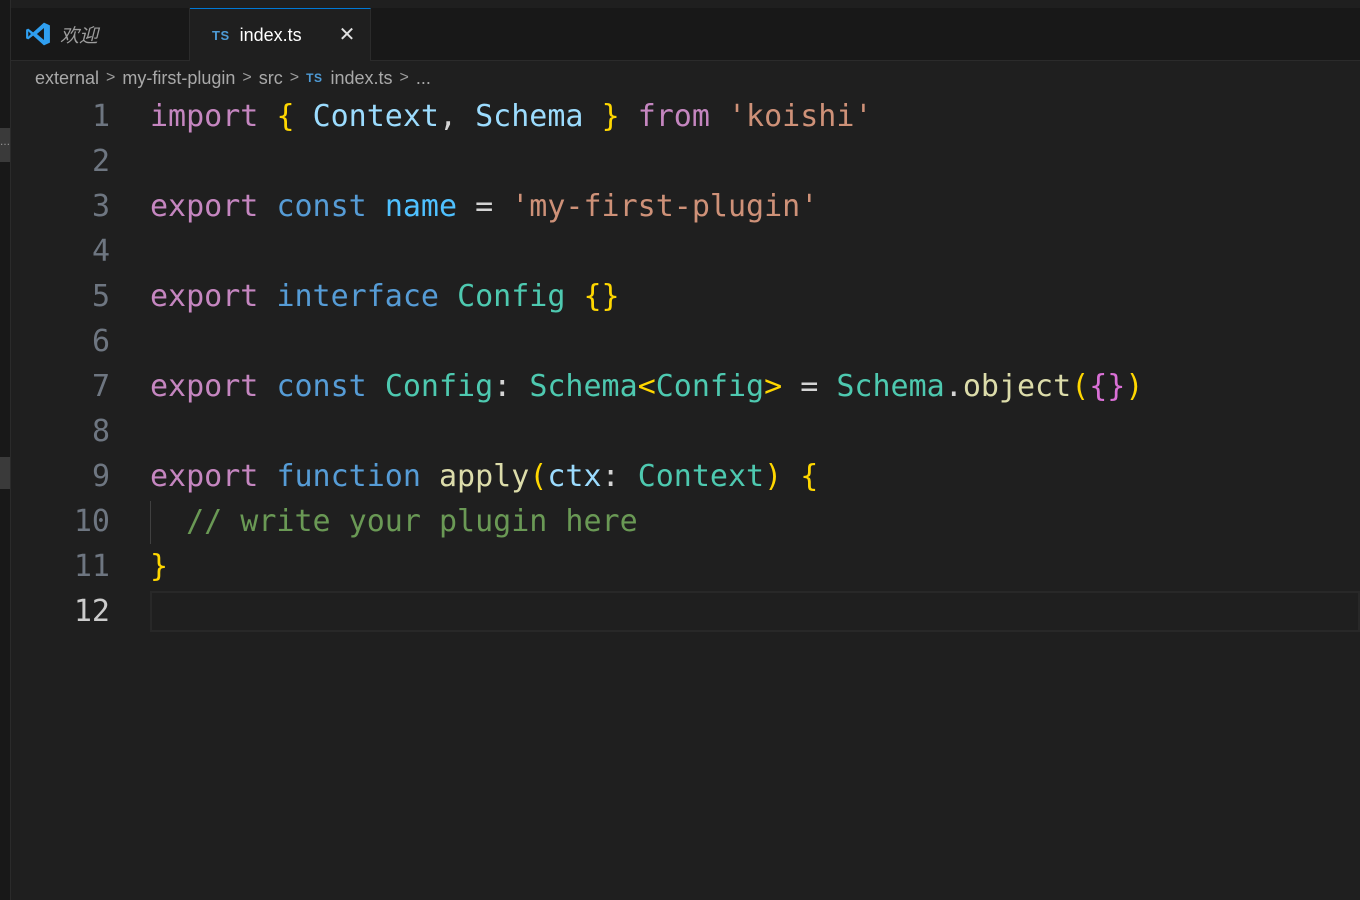  I want to click on tab-index-ts: TS index.ts ✕, so click(280, 34).